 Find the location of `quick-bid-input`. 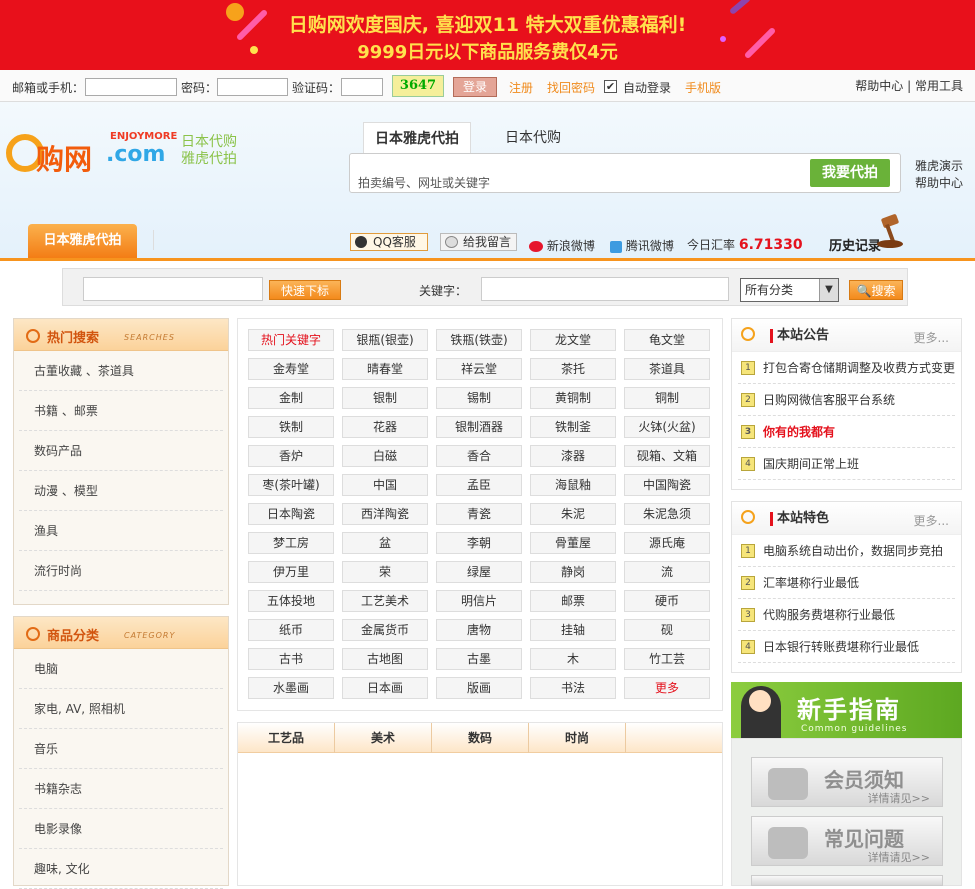

quick-bid-input is located at coordinates (173, 289).